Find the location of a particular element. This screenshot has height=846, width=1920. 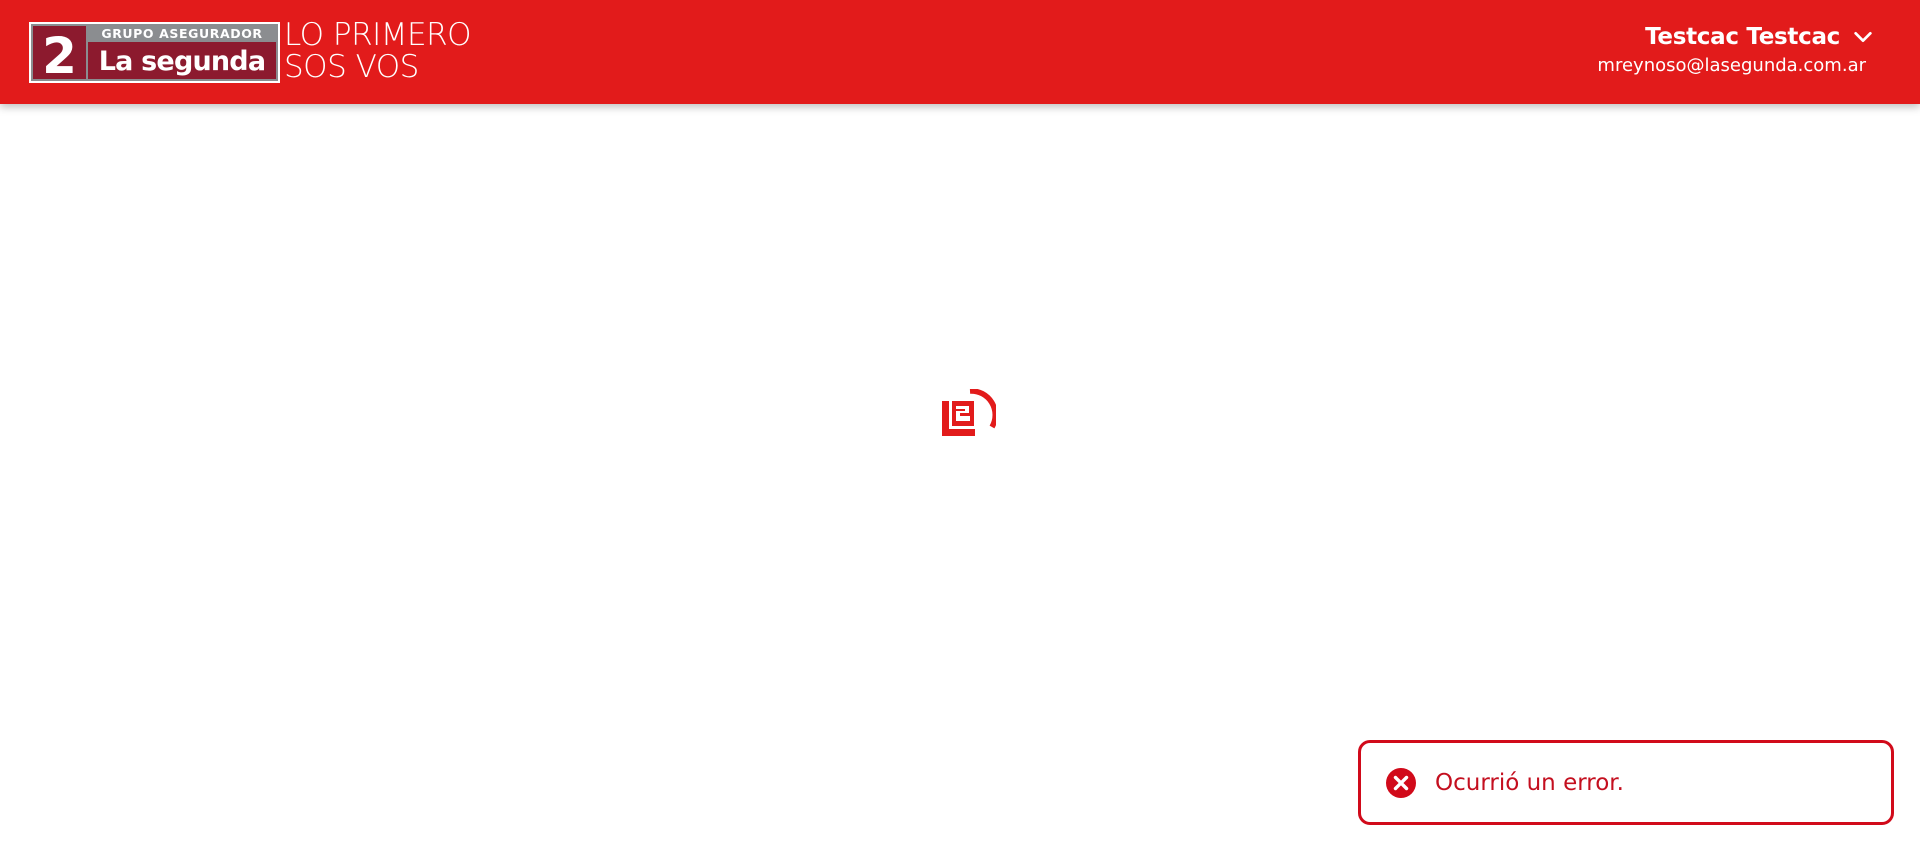

loading-spinner is located at coordinates (969, 414).